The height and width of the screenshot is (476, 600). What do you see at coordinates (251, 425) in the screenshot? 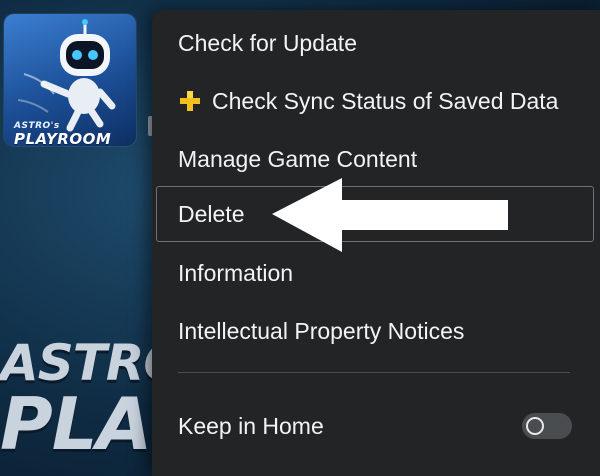
I see `menu-item-label: Keep in Home` at bounding box center [251, 425].